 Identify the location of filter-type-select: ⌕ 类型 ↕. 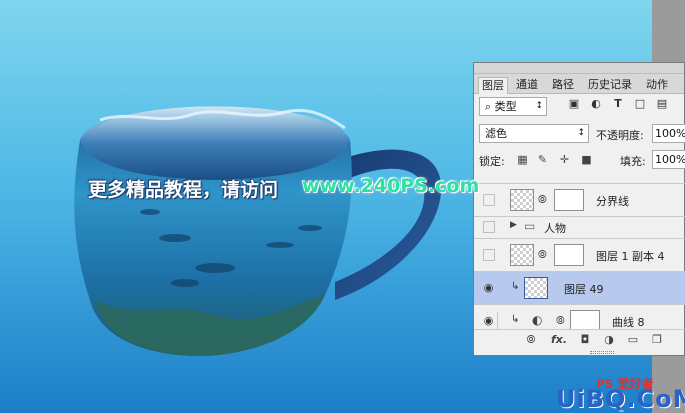
(513, 106).